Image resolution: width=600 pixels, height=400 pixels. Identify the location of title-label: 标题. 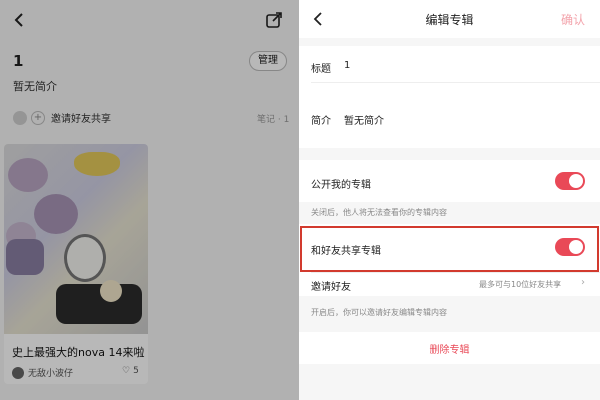
(321, 69).